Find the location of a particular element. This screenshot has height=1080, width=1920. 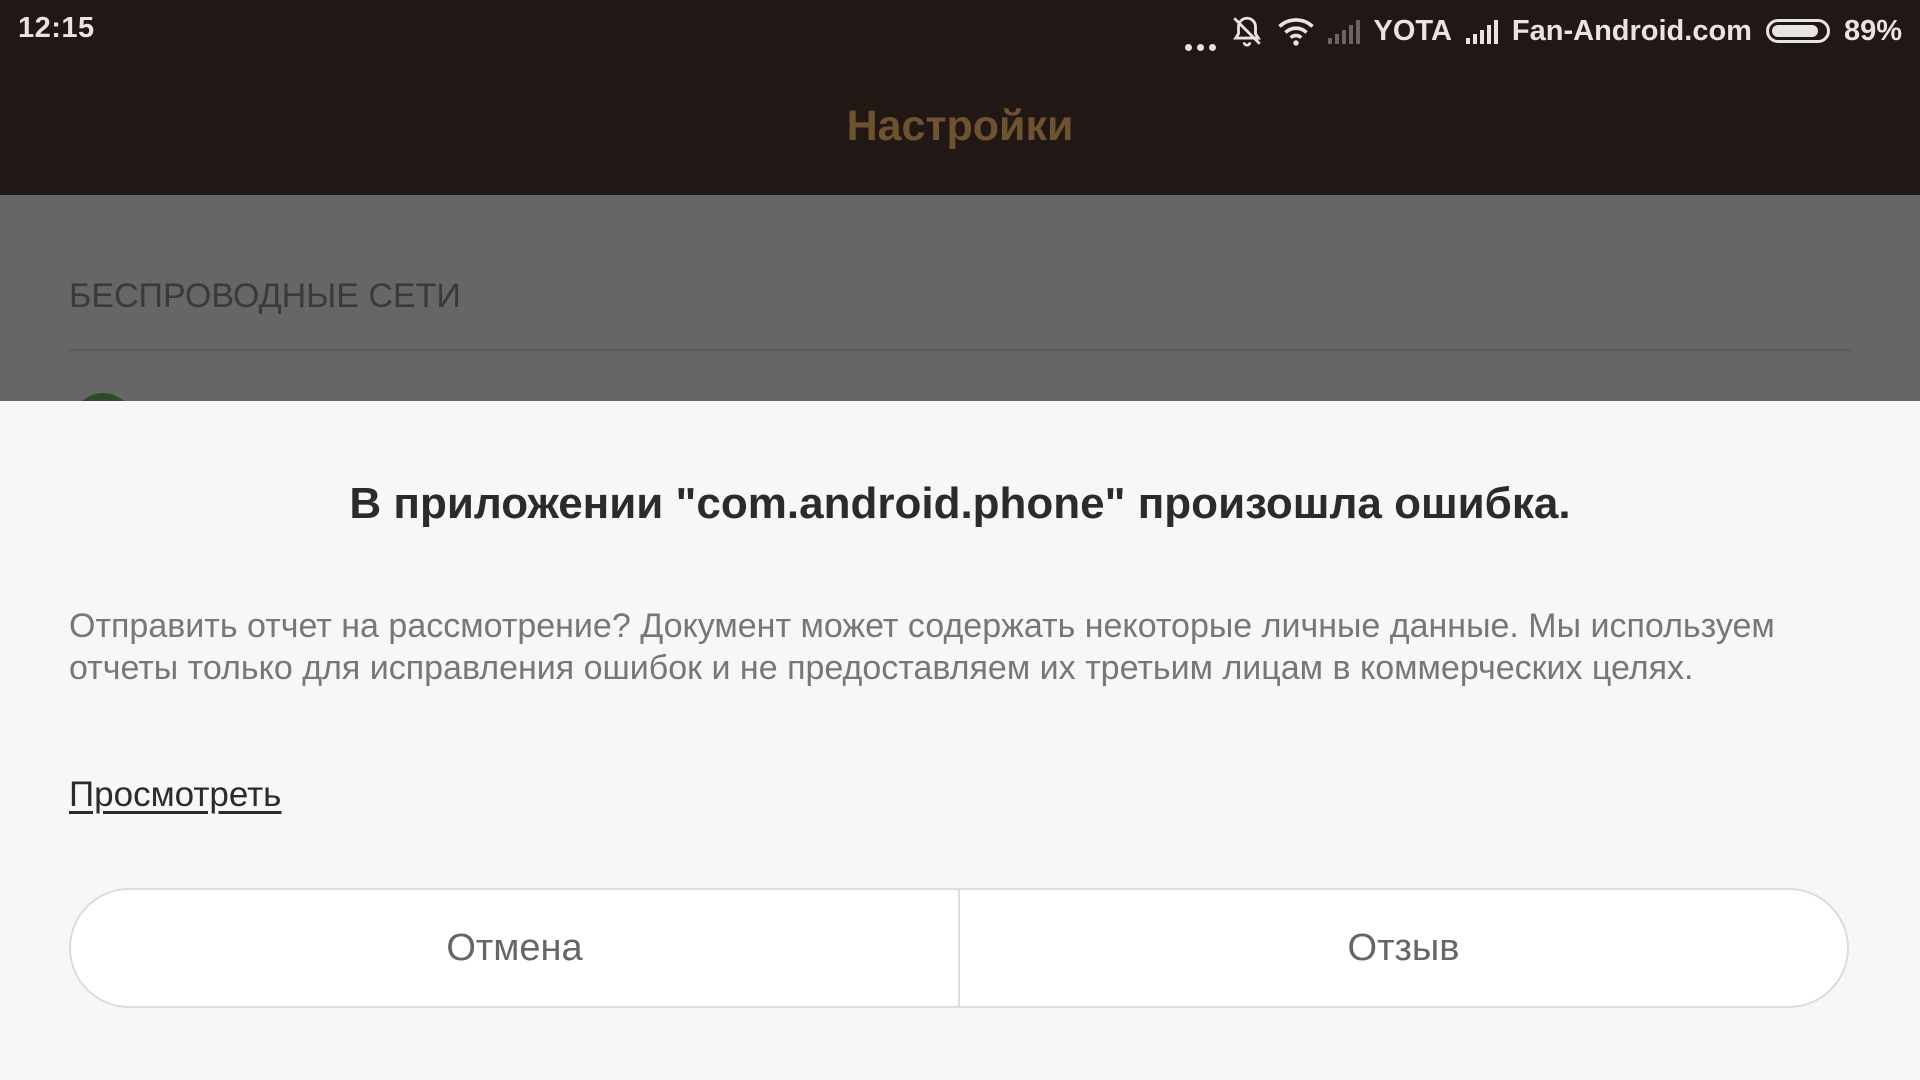

alarm-off-icon is located at coordinates (1246, 31).